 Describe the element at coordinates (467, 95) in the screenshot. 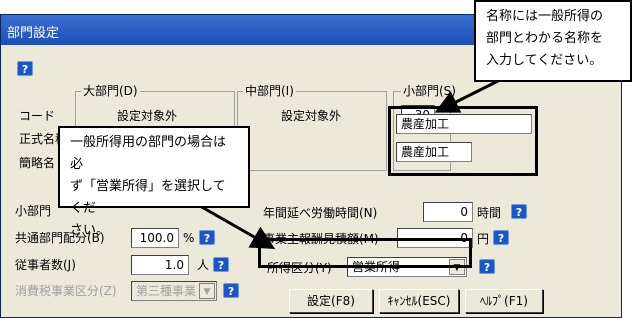

I see `arrow-to-name-field` at that location.